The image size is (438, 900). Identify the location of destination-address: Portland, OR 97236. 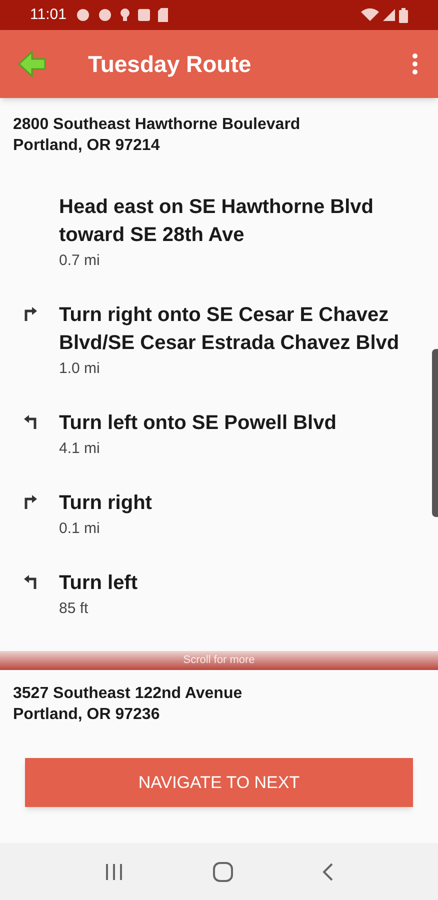
(87, 715).